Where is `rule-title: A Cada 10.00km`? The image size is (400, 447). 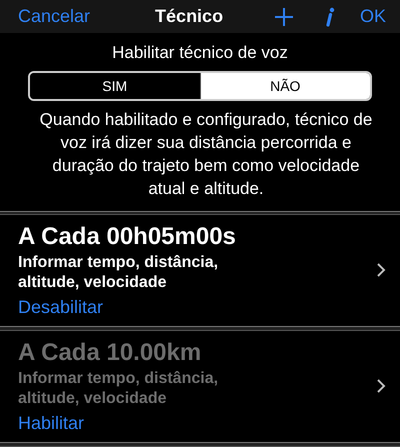 rule-title: A Cada 10.00km is located at coordinates (110, 353).